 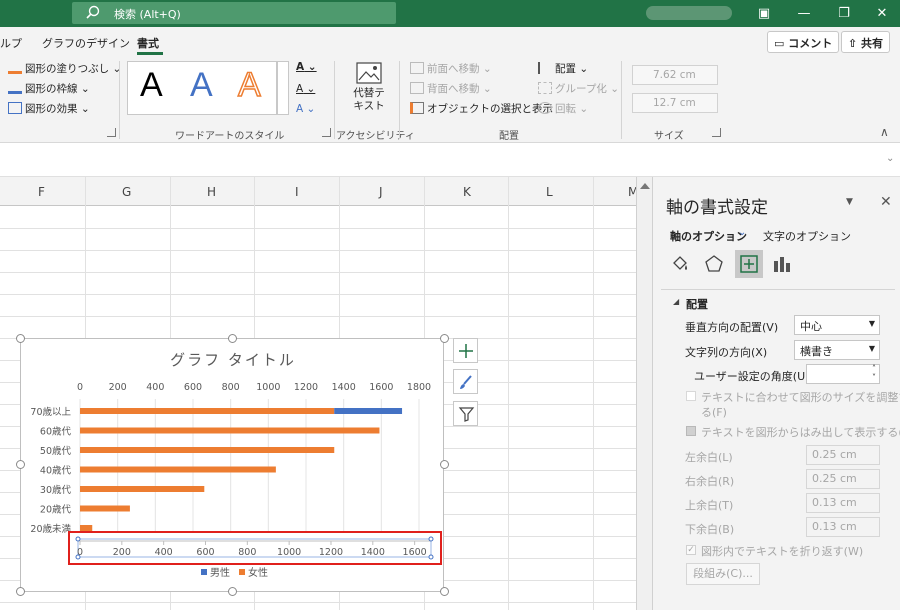 I want to click on bottom-axis-tick-label: 600, so click(x=205, y=552).